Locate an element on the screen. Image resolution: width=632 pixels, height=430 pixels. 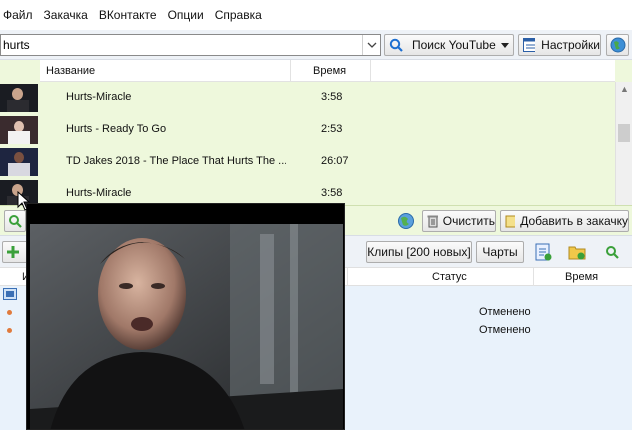
chevron-down-icon is located at coordinates (371, 45).